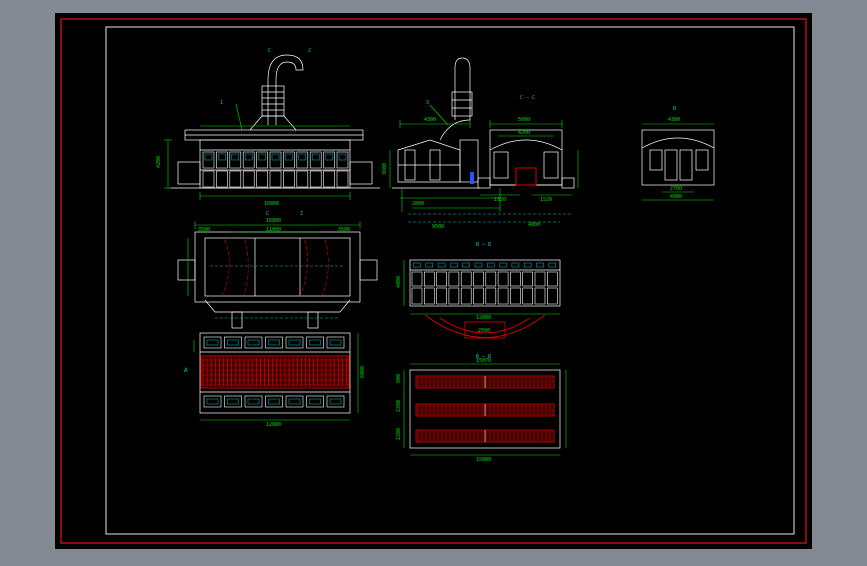 Image resolution: width=867 pixels, height=566 pixels. I want to click on b-inner-dim: 2700, so click(676, 189).